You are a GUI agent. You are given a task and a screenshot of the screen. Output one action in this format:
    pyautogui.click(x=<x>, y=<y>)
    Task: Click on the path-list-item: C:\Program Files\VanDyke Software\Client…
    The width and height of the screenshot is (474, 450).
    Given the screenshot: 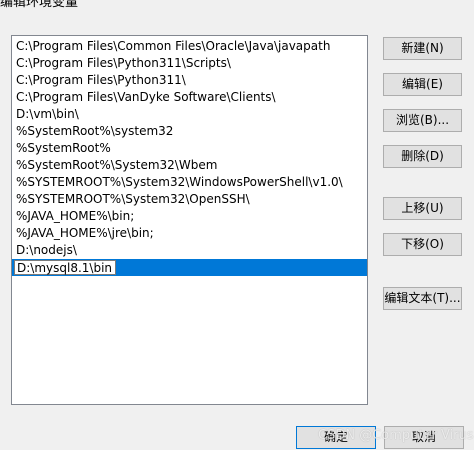 What is the action you would take?
    pyautogui.click(x=189, y=97)
    